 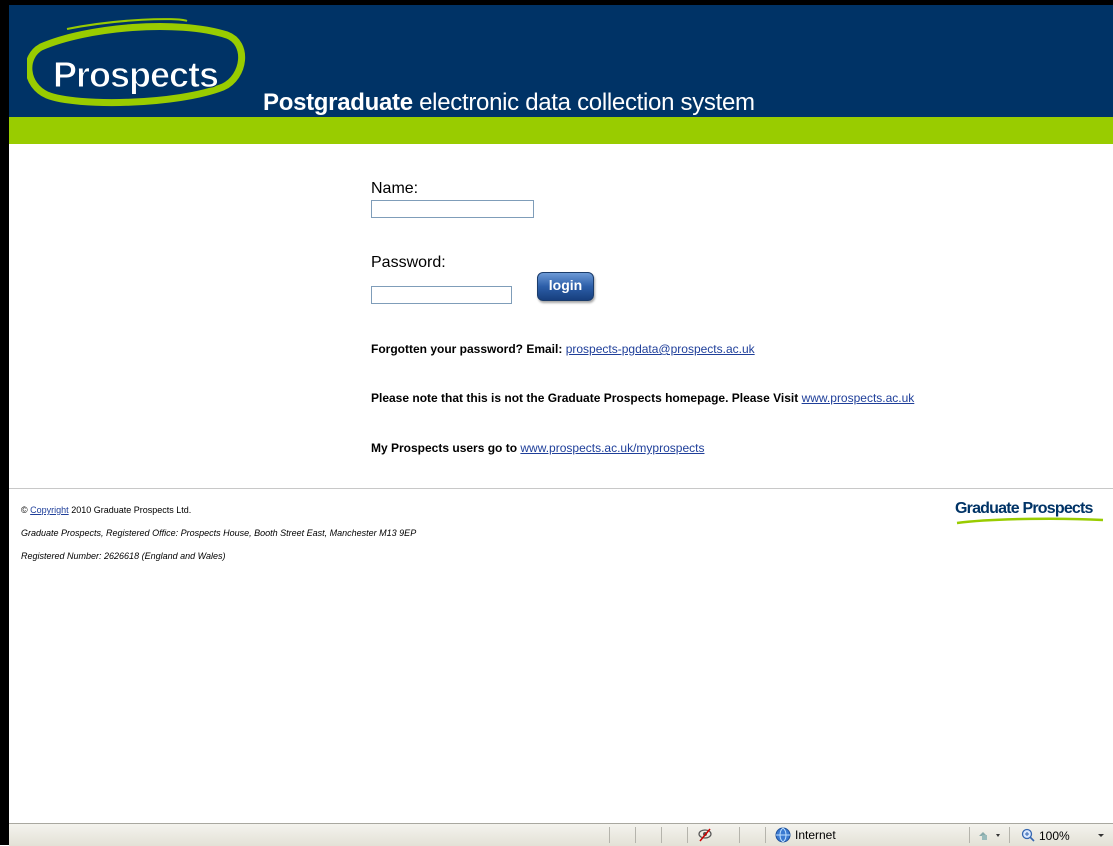 I want to click on chevron-down-icon, so click(x=1101, y=835).